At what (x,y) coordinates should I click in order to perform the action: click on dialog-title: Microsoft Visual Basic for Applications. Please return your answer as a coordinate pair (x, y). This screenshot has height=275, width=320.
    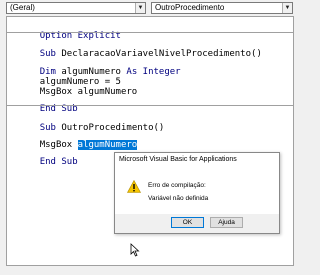
    Looking at the image, I should click on (178, 159).